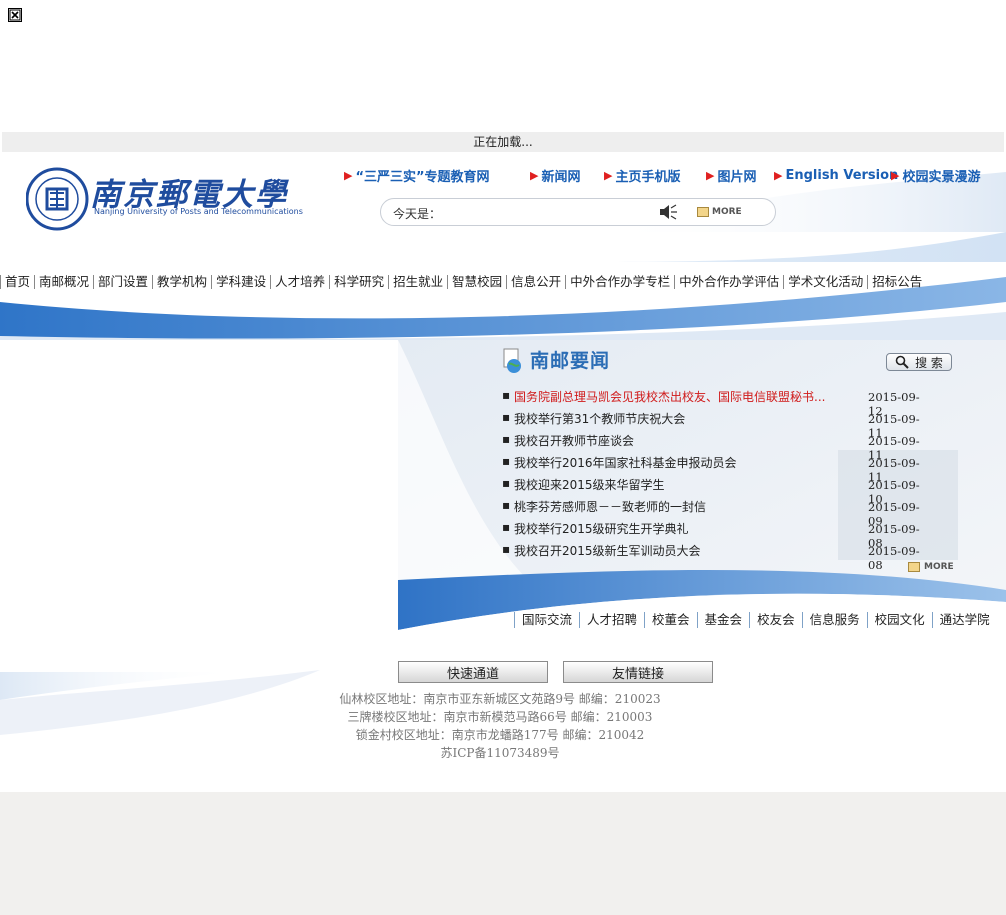 The width and height of the screenshot is (1006, 915). Describe the element at coordinates (836, 175) in the screenshot. I see `top-link-english-version: ▶ English Version` at that location.